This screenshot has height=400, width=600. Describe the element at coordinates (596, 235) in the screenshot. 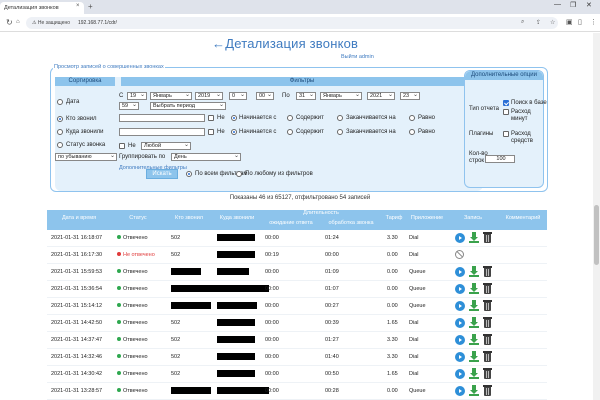

I see `scrollbar-thumb` at that location.